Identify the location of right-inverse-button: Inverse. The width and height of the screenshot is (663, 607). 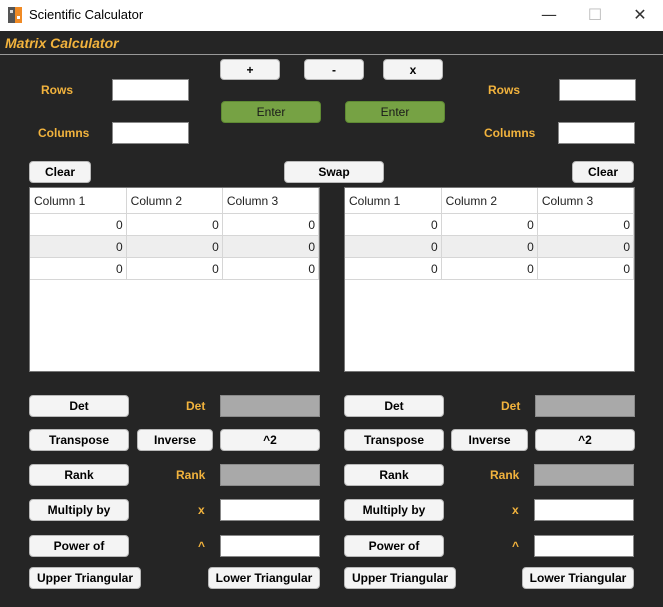
(489, 440).